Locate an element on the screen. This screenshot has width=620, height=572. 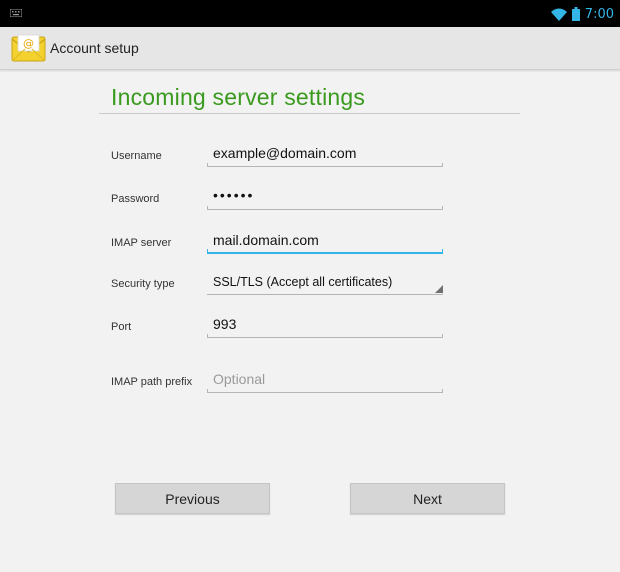
imap-server-label: IMAP server is located at coordinates (141, 243).